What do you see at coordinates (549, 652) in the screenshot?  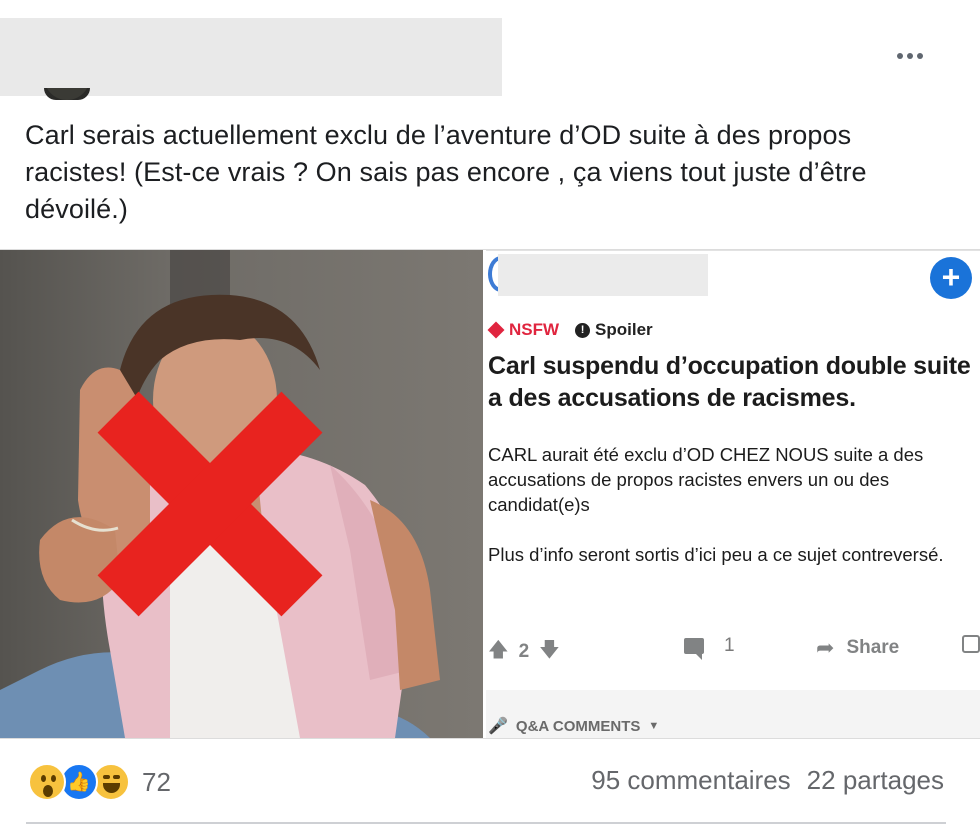 I see `downvote-icon: 🡇` at bounding box center [549, 652].